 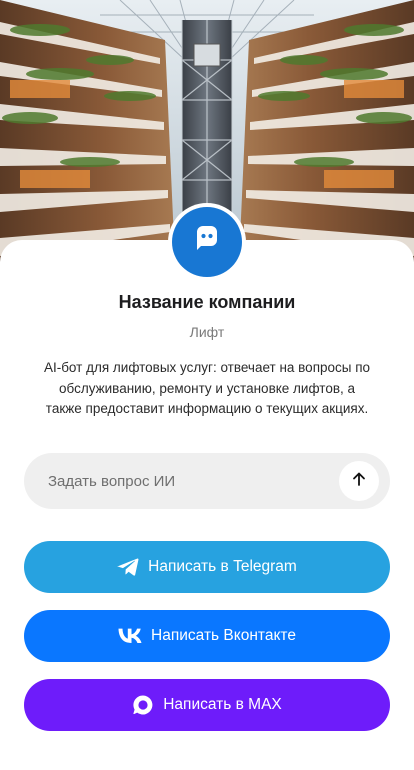 I want to click on arrow-up-icon, so click(x=359, y=481).